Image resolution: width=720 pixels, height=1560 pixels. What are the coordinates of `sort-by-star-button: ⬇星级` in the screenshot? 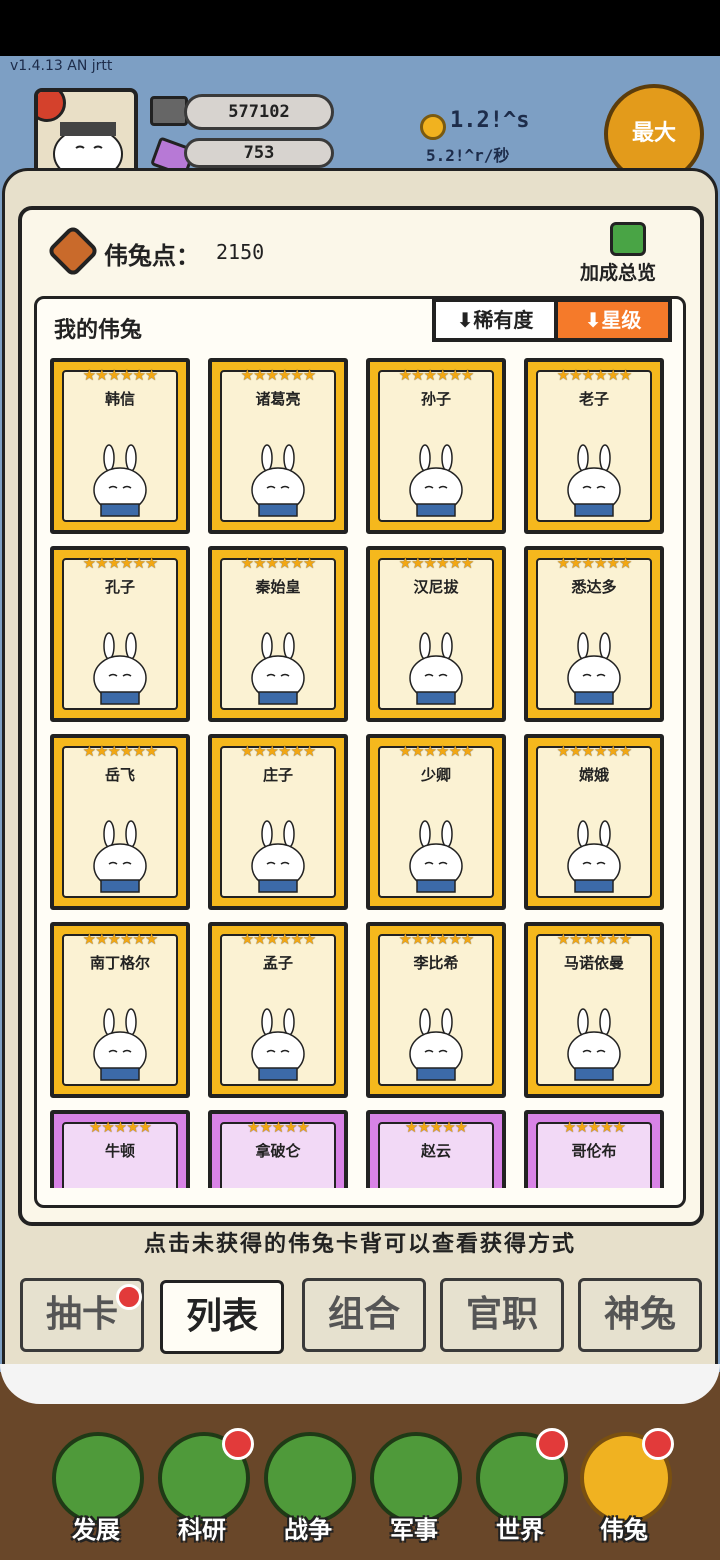 It's located at (613, 320).